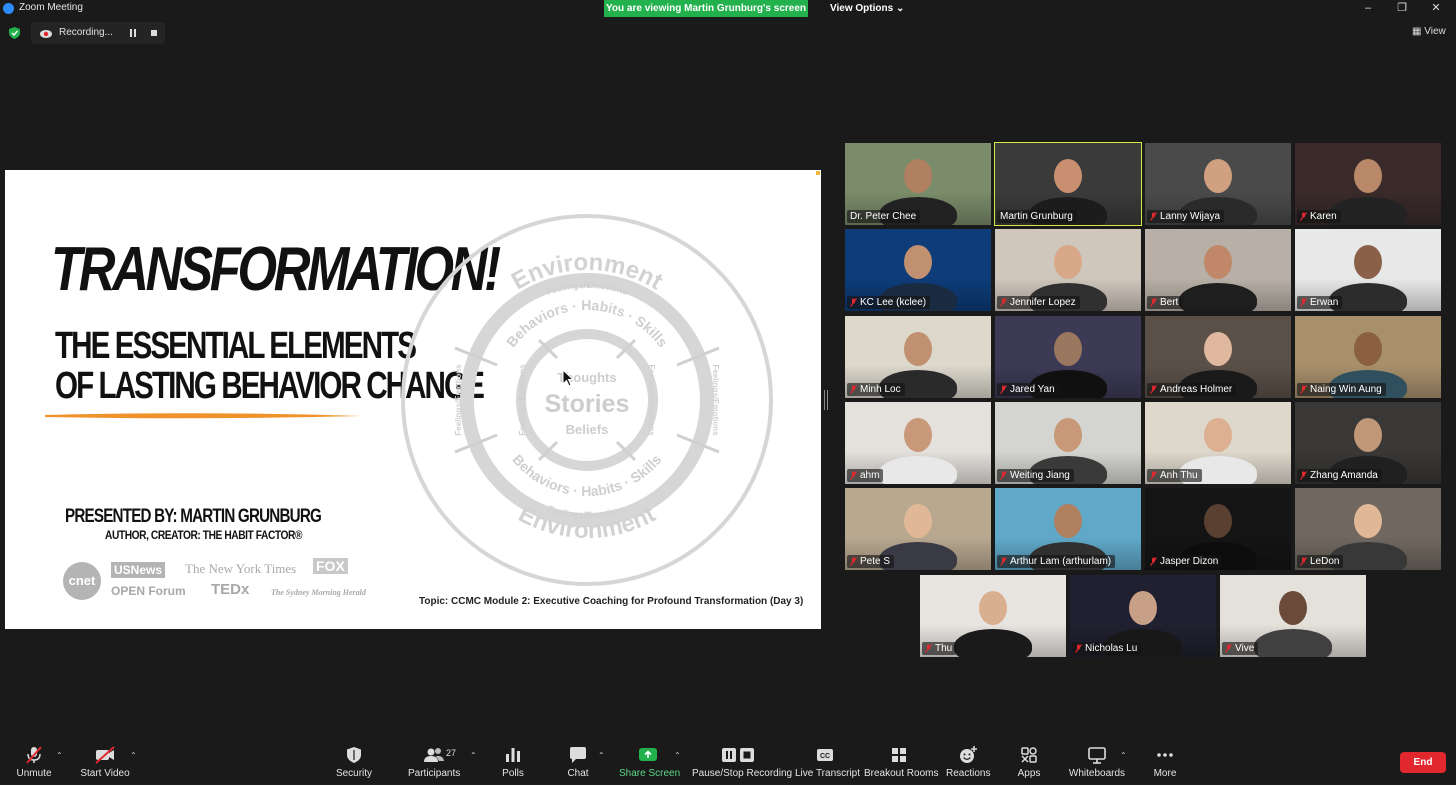  I want to click on participant-video-tile: Weiting Jiang, so click(1068, 443).